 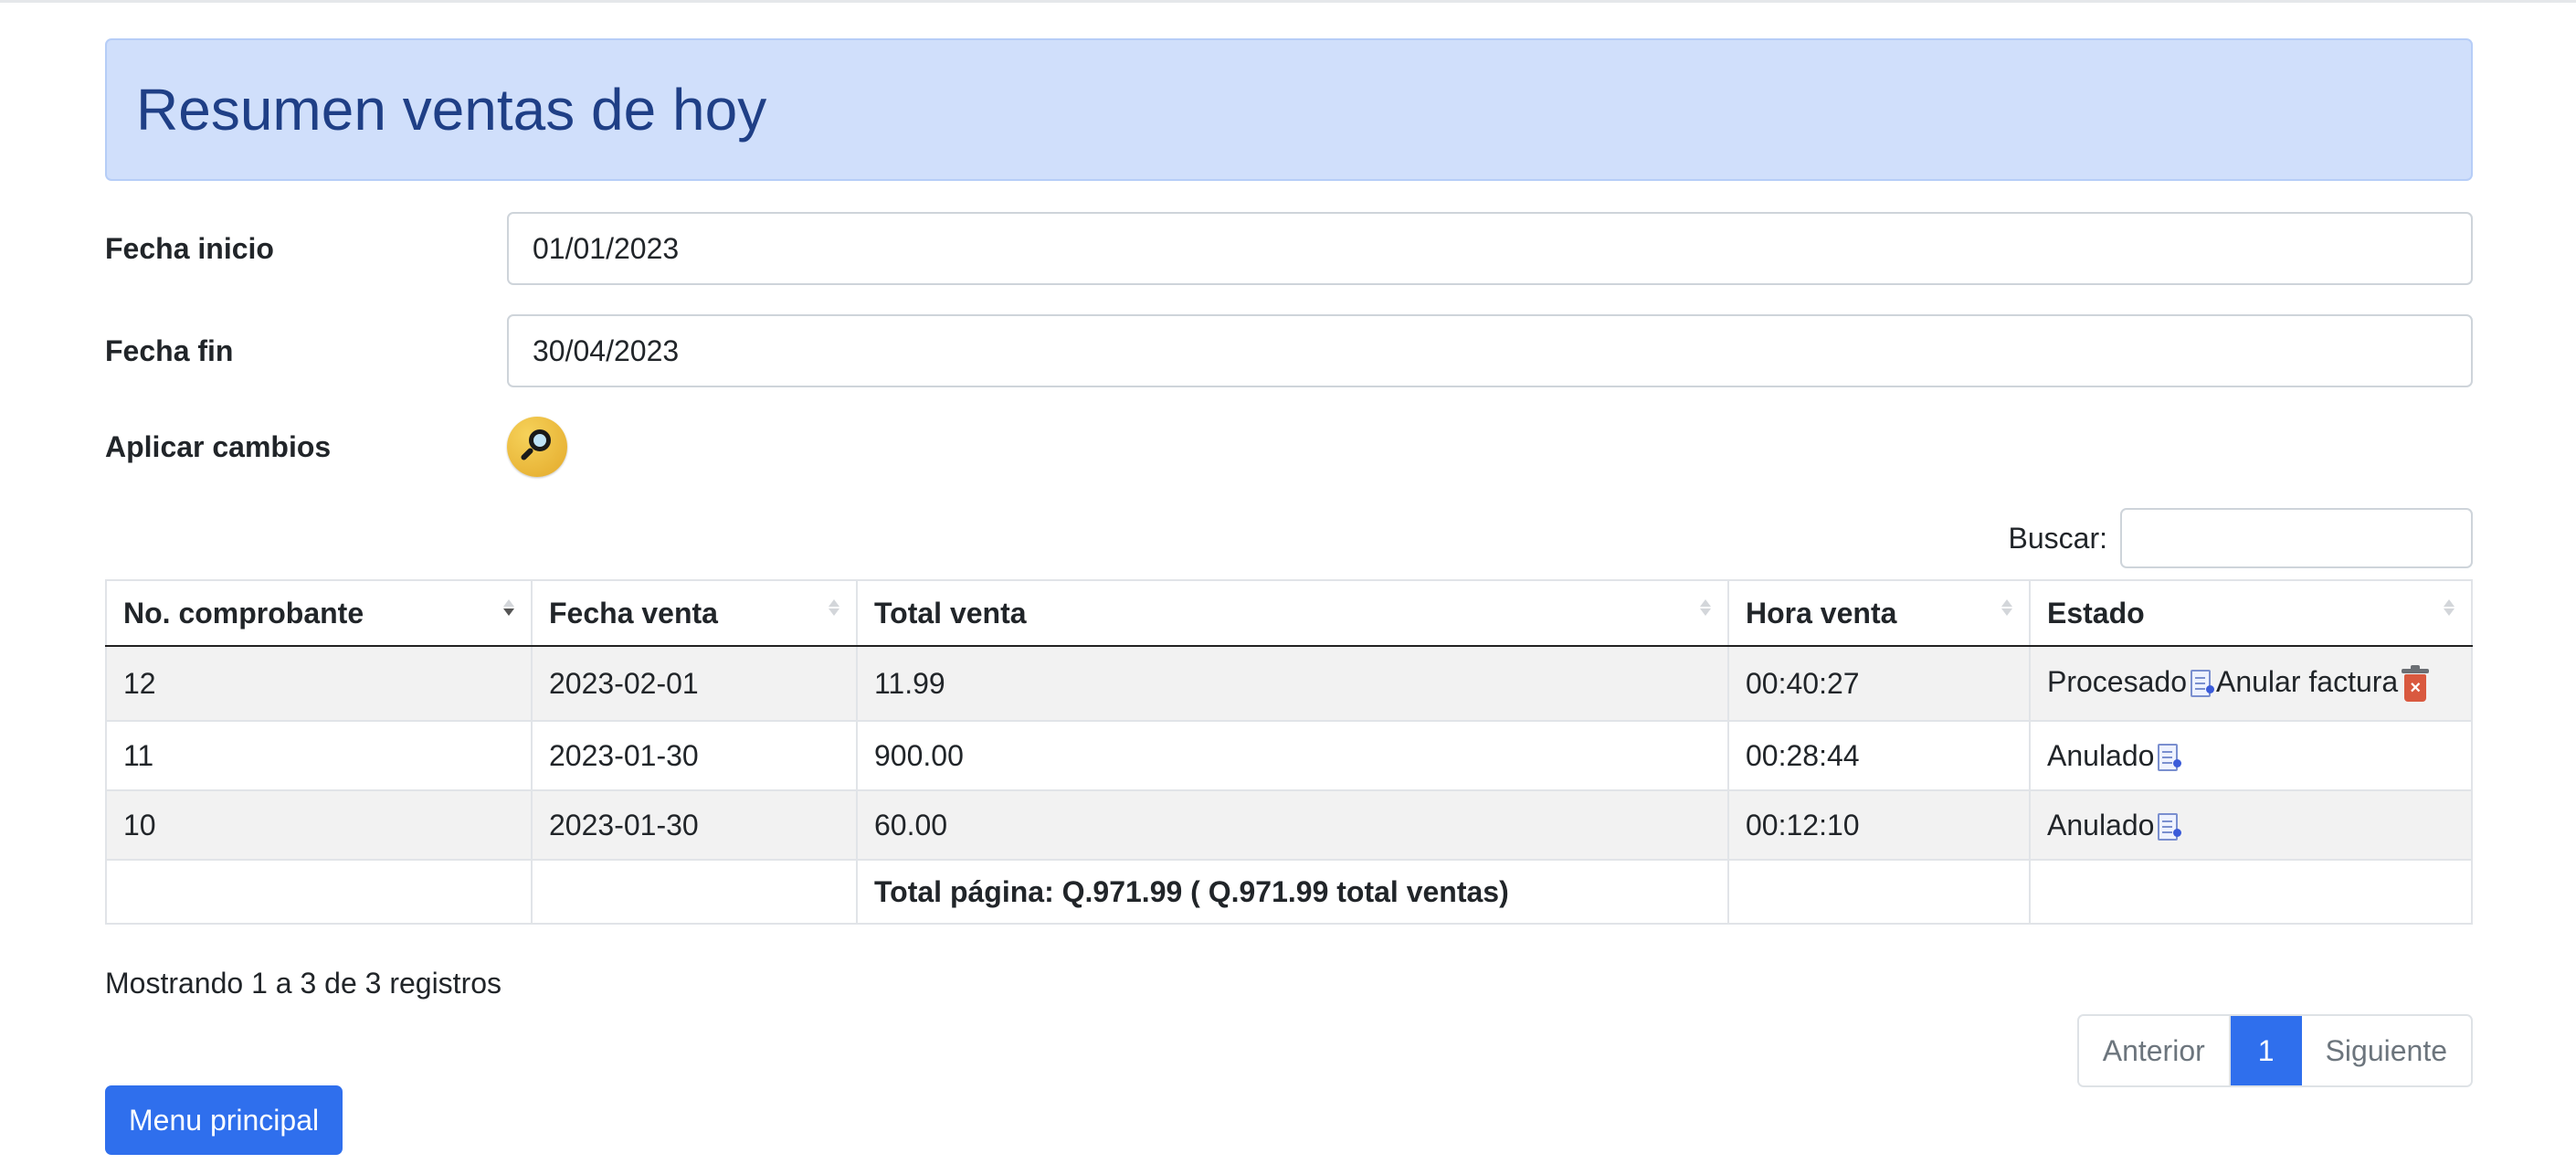 What do you see at coordinates (2251, 613) in the screenshot?
I see `column-header-estado: Estado` at bounding box center [2251, 613].